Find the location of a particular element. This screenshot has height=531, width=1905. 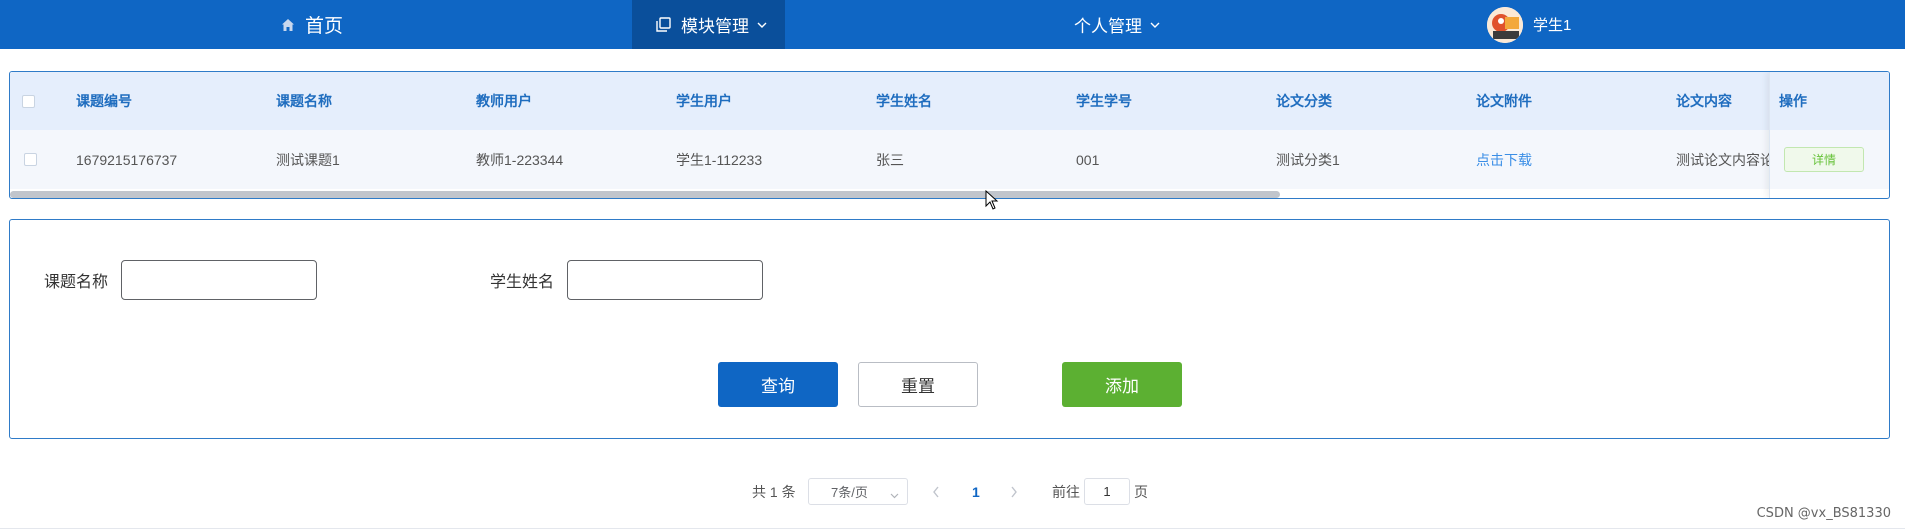

detail-button: 详情 is located at coordinates (1824, 159).